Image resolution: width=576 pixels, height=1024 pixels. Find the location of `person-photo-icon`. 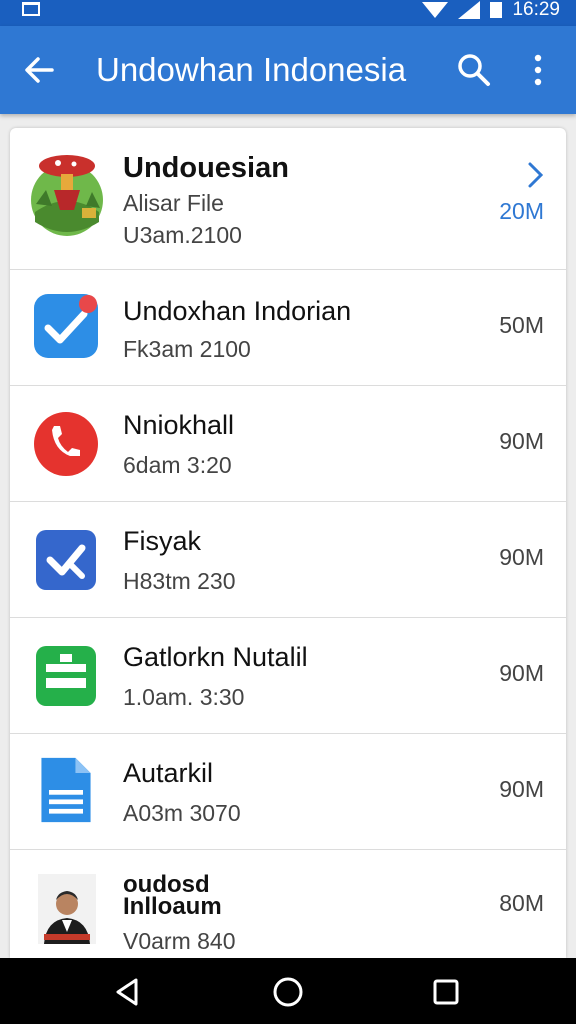

person-photo-icon is located at coordinates (67, 909).